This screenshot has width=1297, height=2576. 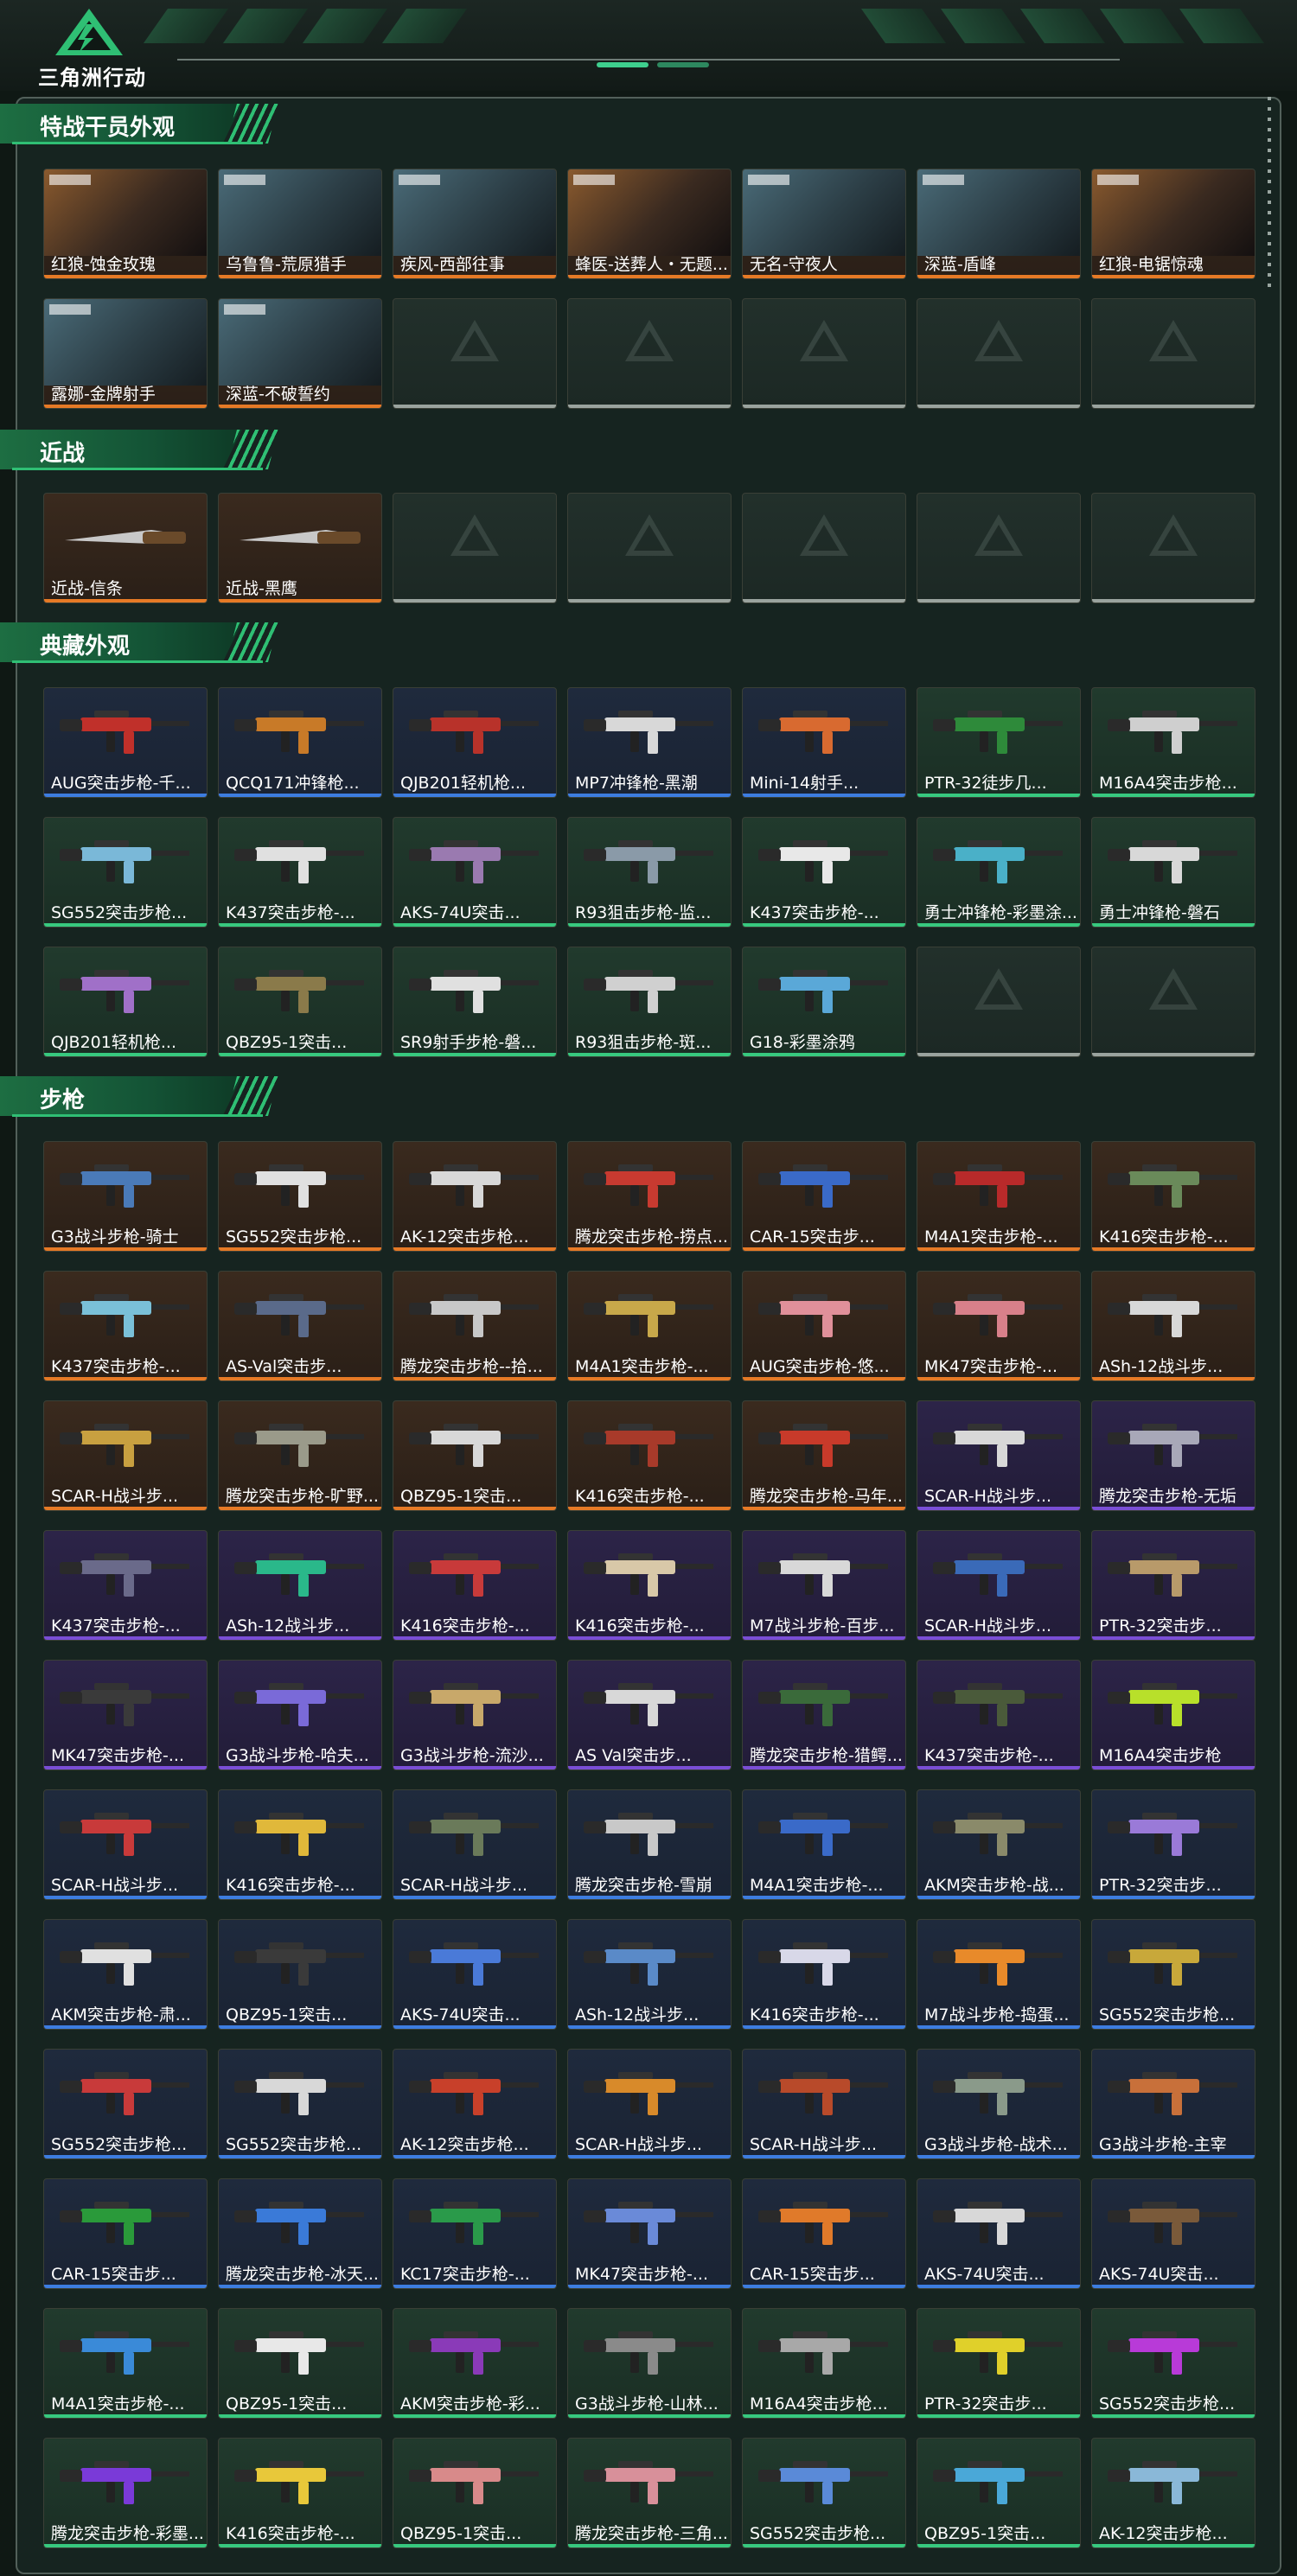 I want to click on collection-item-card: 腾龙突击步枪-雪崩, so click(x=650, y=1844).